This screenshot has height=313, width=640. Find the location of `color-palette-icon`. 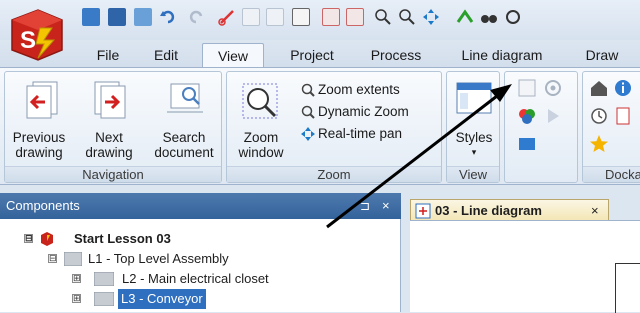

color-palette-icon is located at coordinates (527, 117).